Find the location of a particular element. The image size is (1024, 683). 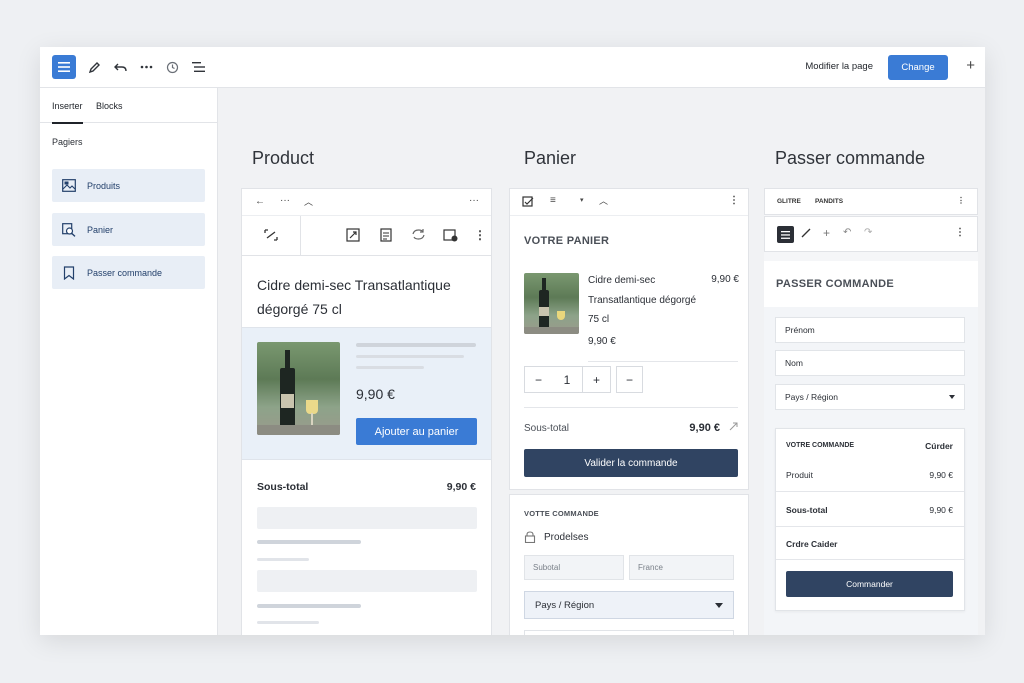

cart-subtotal-label: Sous-total is located at coordinates (547, 428).